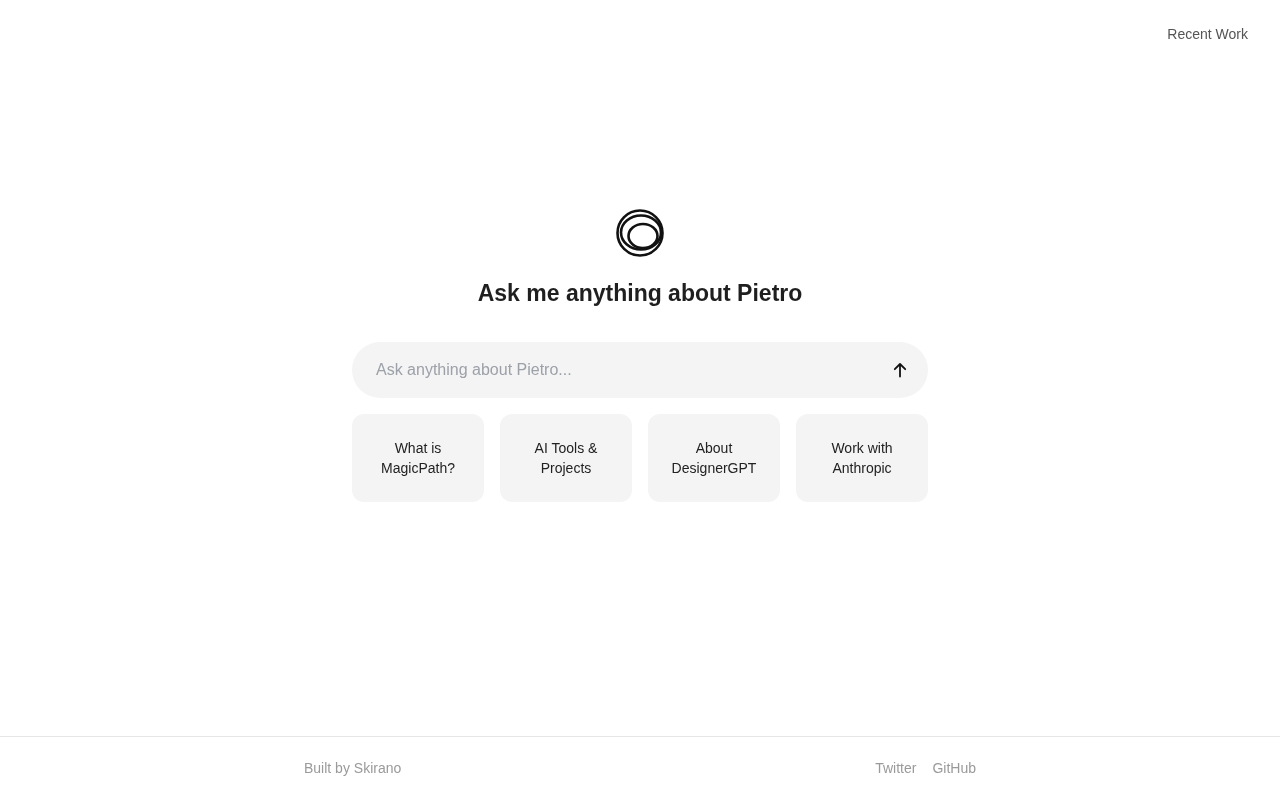  Describe the element at coordinates (640, 293) in the screenshot. I see `page-title: Ask me anything about Pietro` at that location.